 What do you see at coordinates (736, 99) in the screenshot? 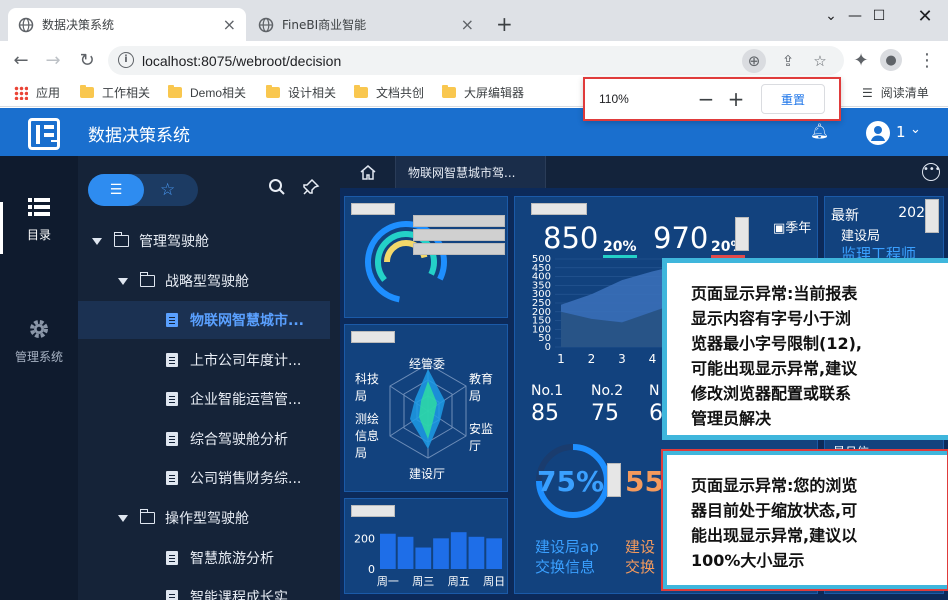
I see `zoom-in-button: +` at bounding box center [736, 99].